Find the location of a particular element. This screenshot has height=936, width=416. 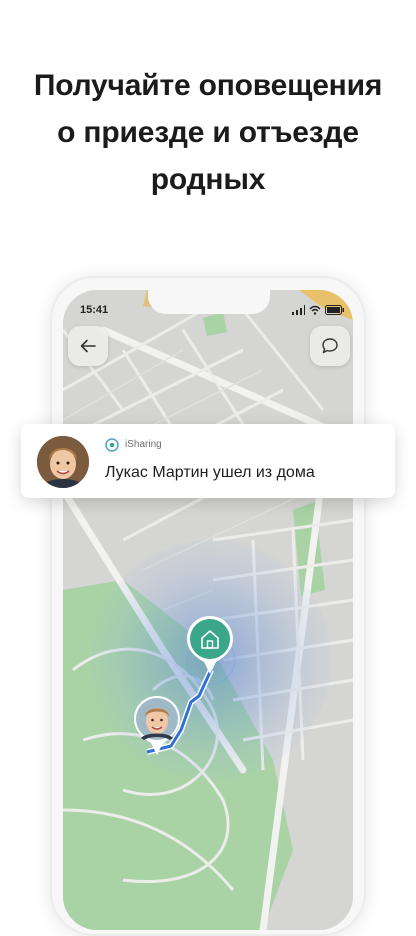

chat-button is located at coordinates (330, 346).